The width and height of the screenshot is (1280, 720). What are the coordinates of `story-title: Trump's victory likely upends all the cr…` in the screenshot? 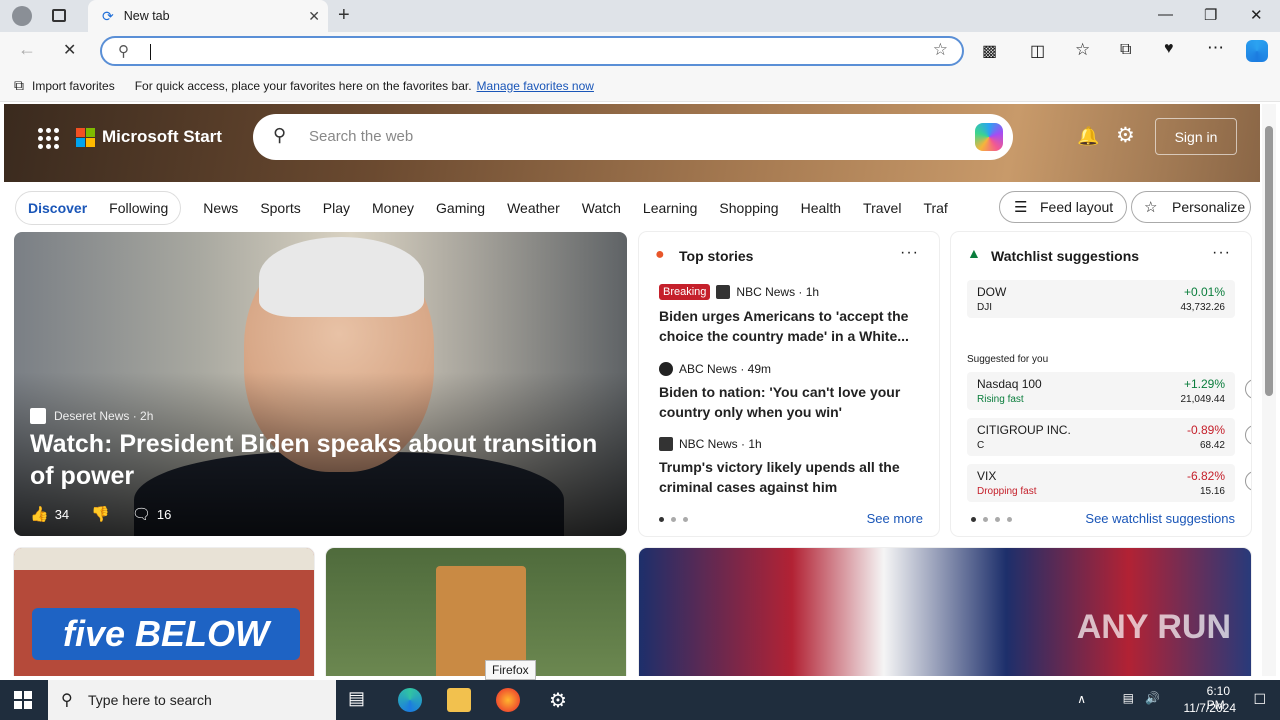 It's located at (786, 477).